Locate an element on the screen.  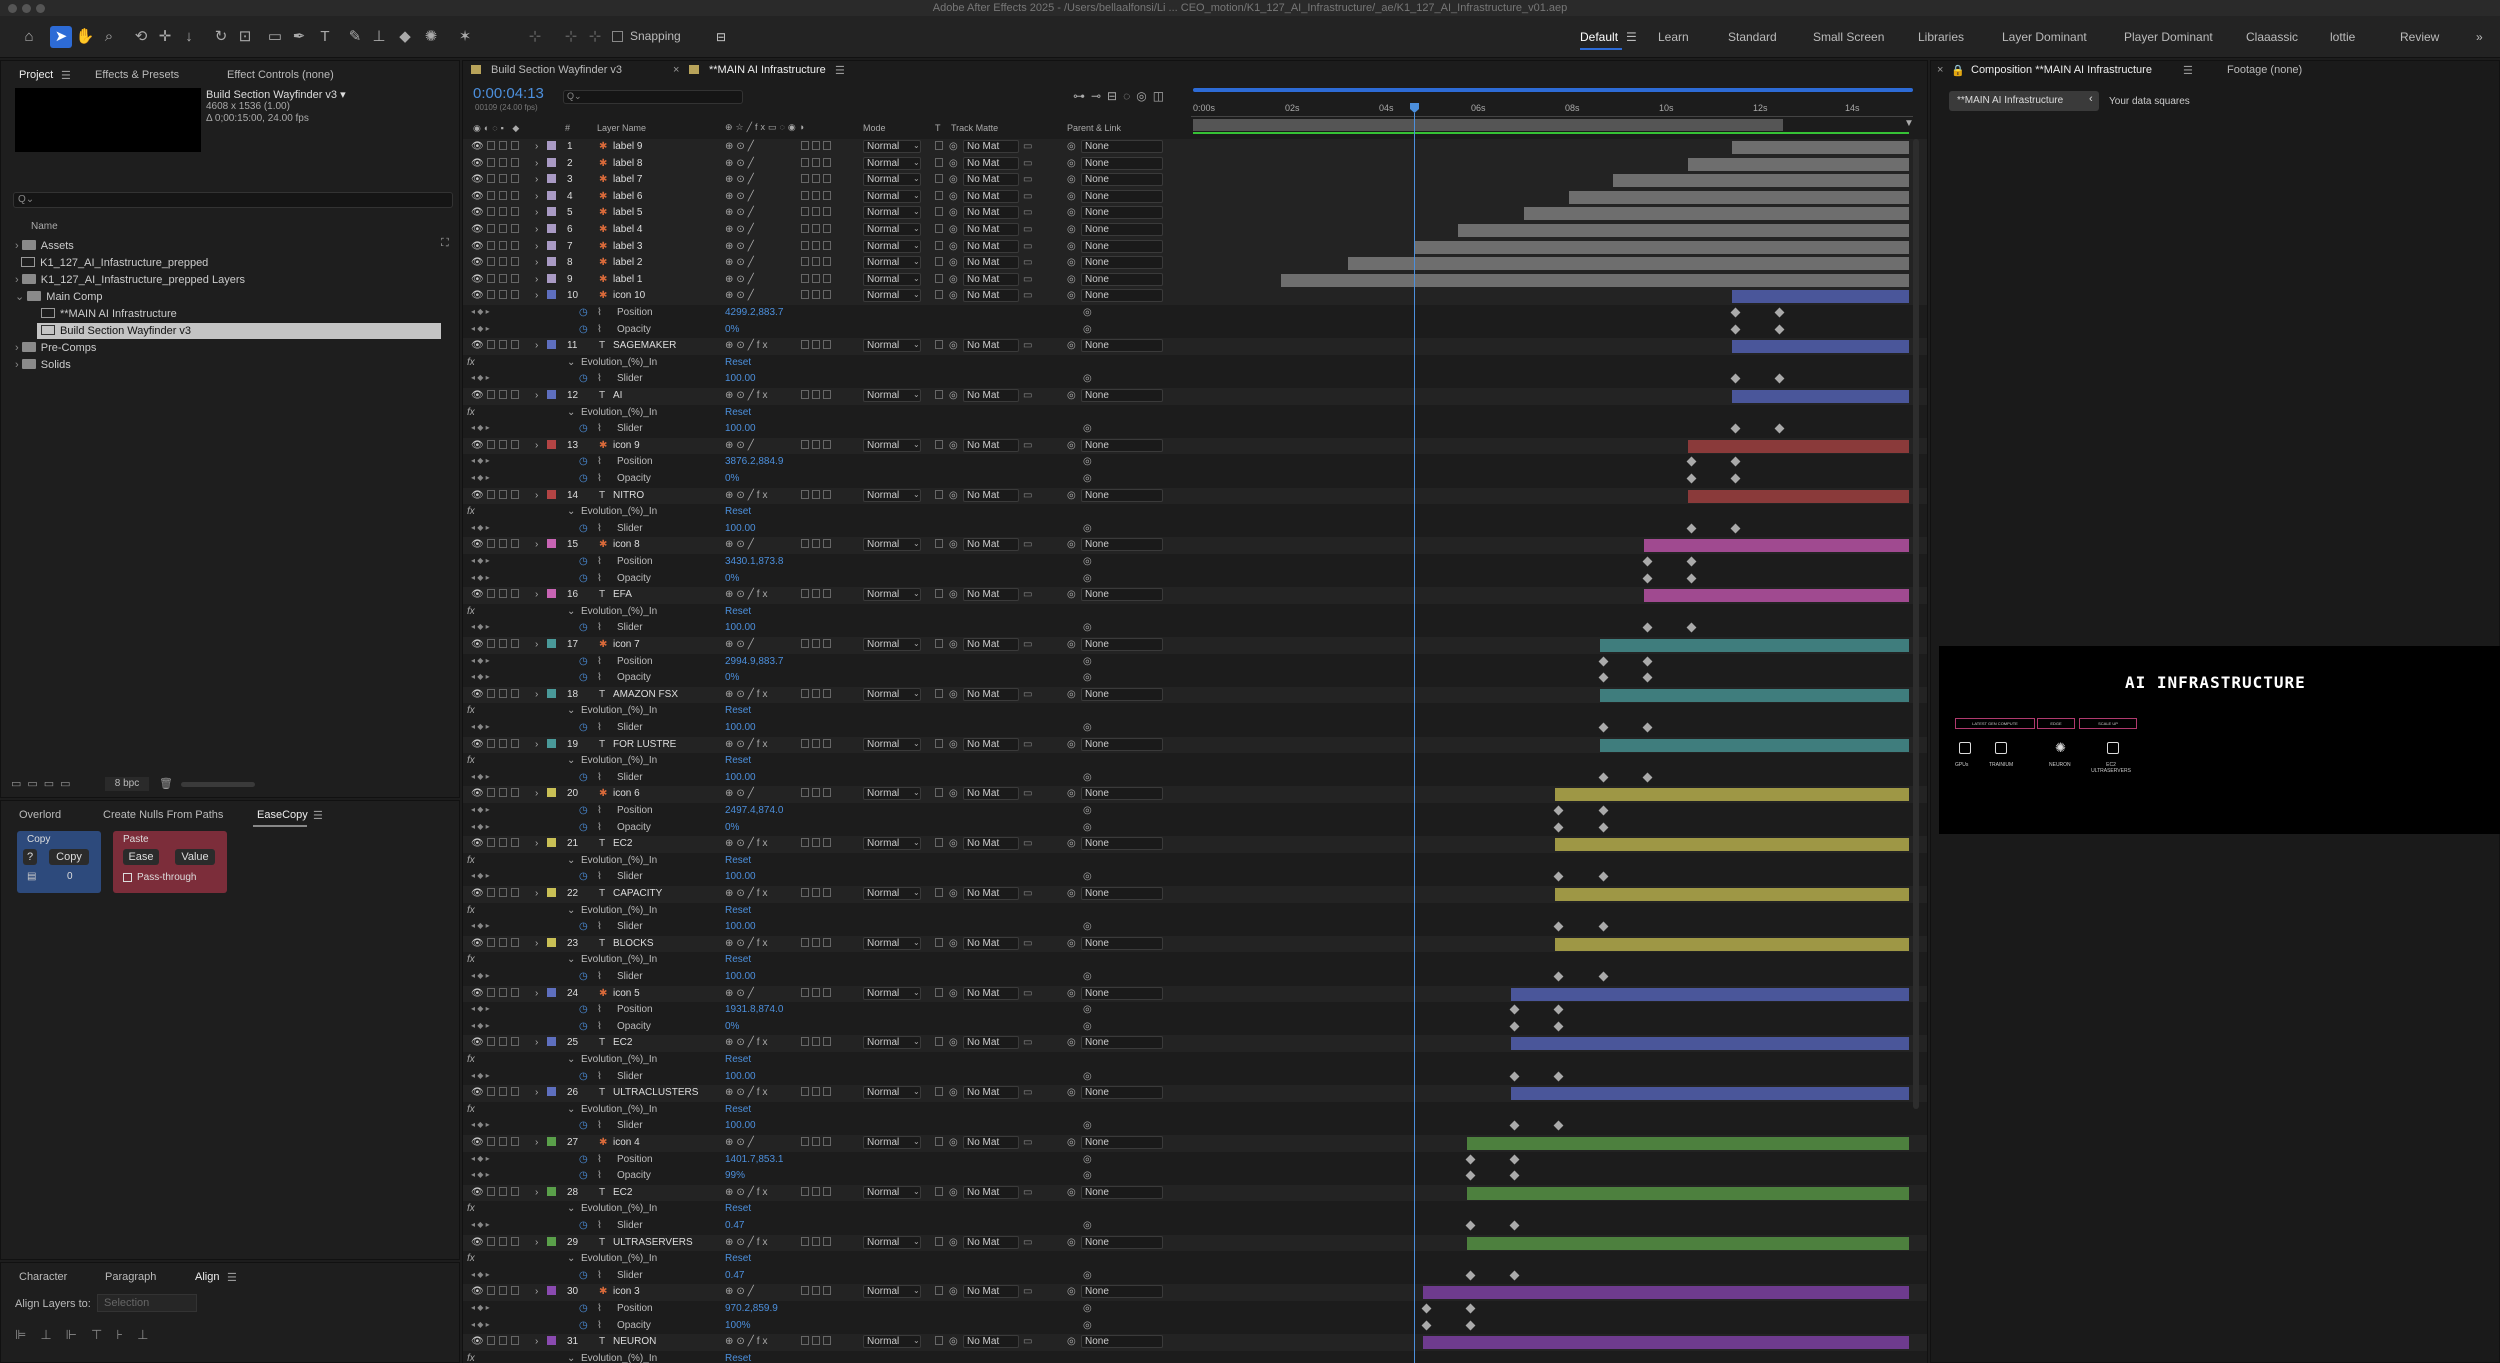
layer-name: EC2 is located at coordinates (622, 1192).